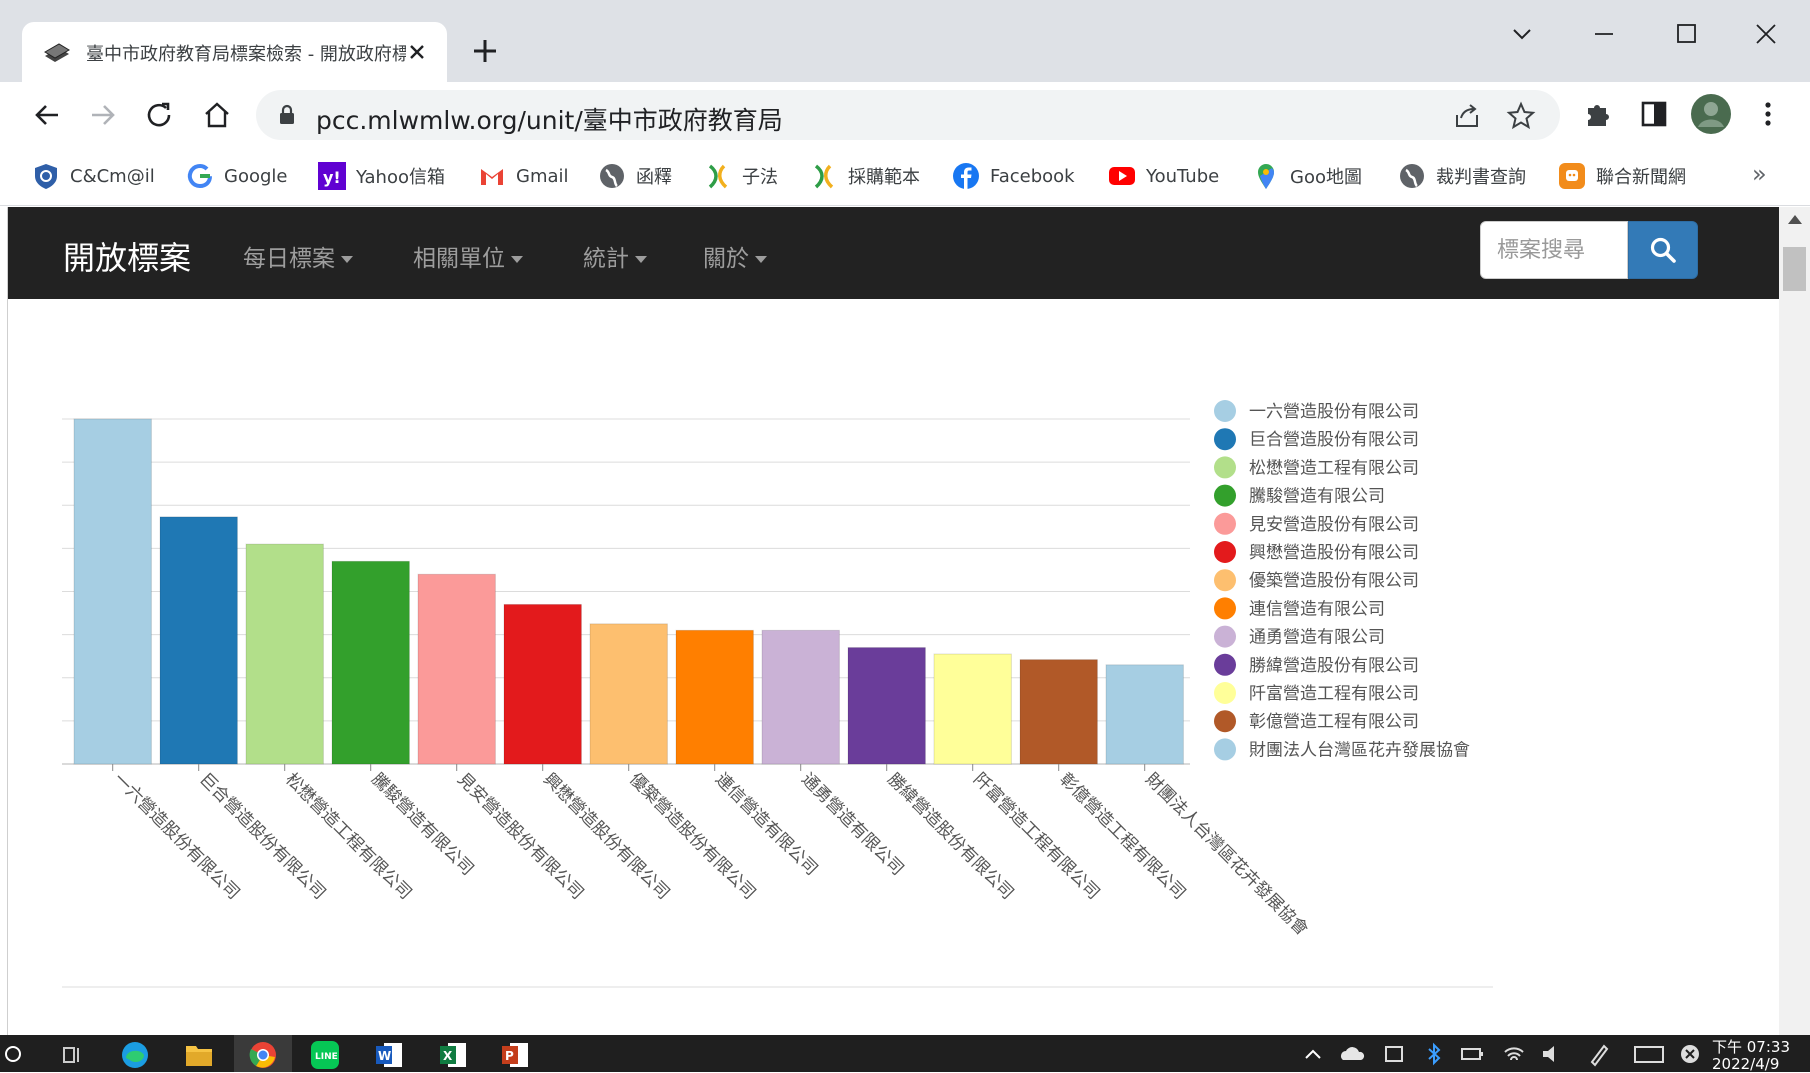 This screenshot has height=1073, width=1810. Describe the element at coordinates (1554, 250) in the screenshot. I see `search-input` at that location.